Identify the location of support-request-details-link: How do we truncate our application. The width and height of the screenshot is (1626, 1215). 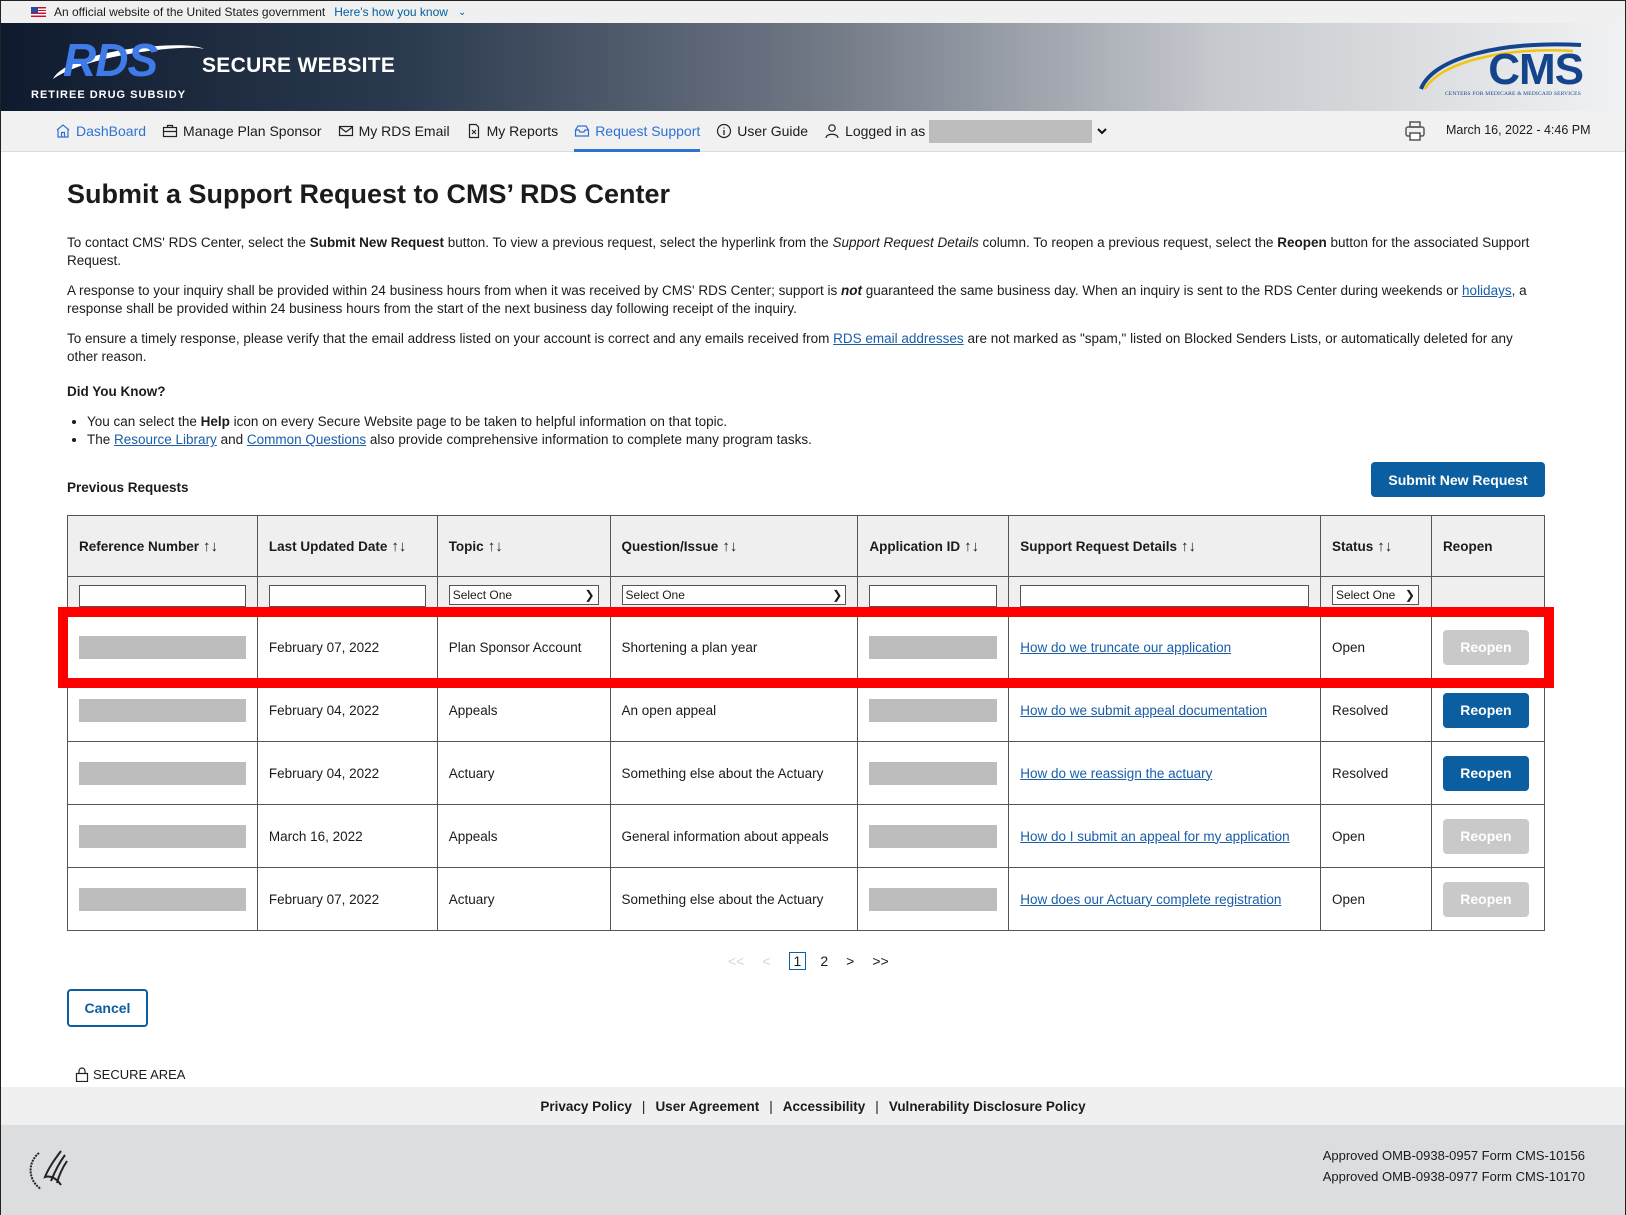
(1125, 647).